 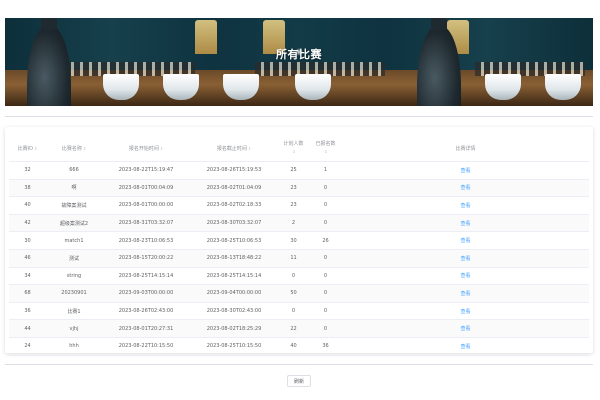 I want to click on column-header-detail: 比赛详情, so click(x=465, y=148).